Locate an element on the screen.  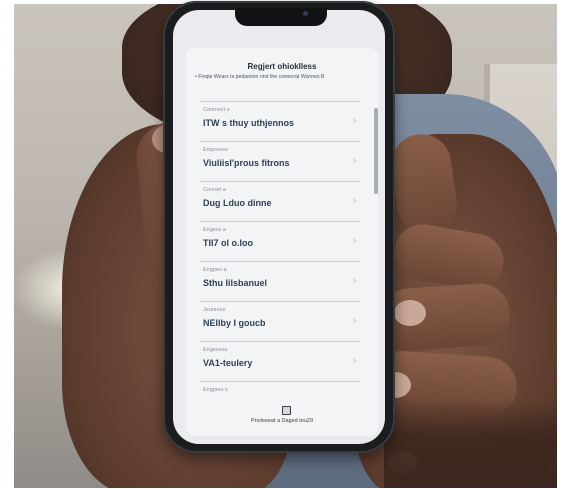
footer-label: Pnoleseat a Daged tou29 is located at coordinates (282, 421).